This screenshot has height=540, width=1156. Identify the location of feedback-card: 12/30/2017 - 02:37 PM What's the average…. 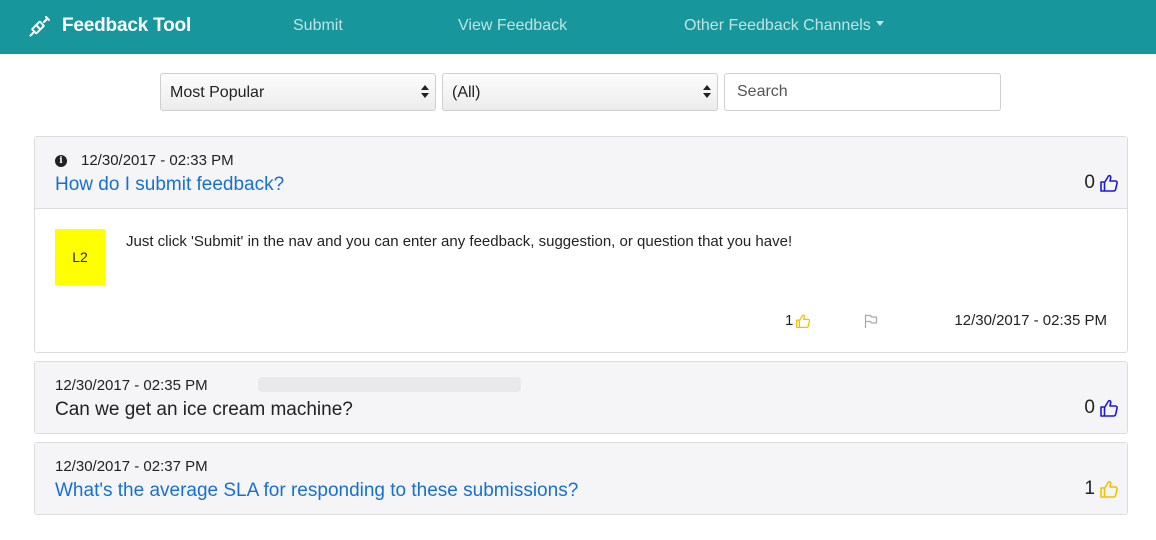
(581, 478).